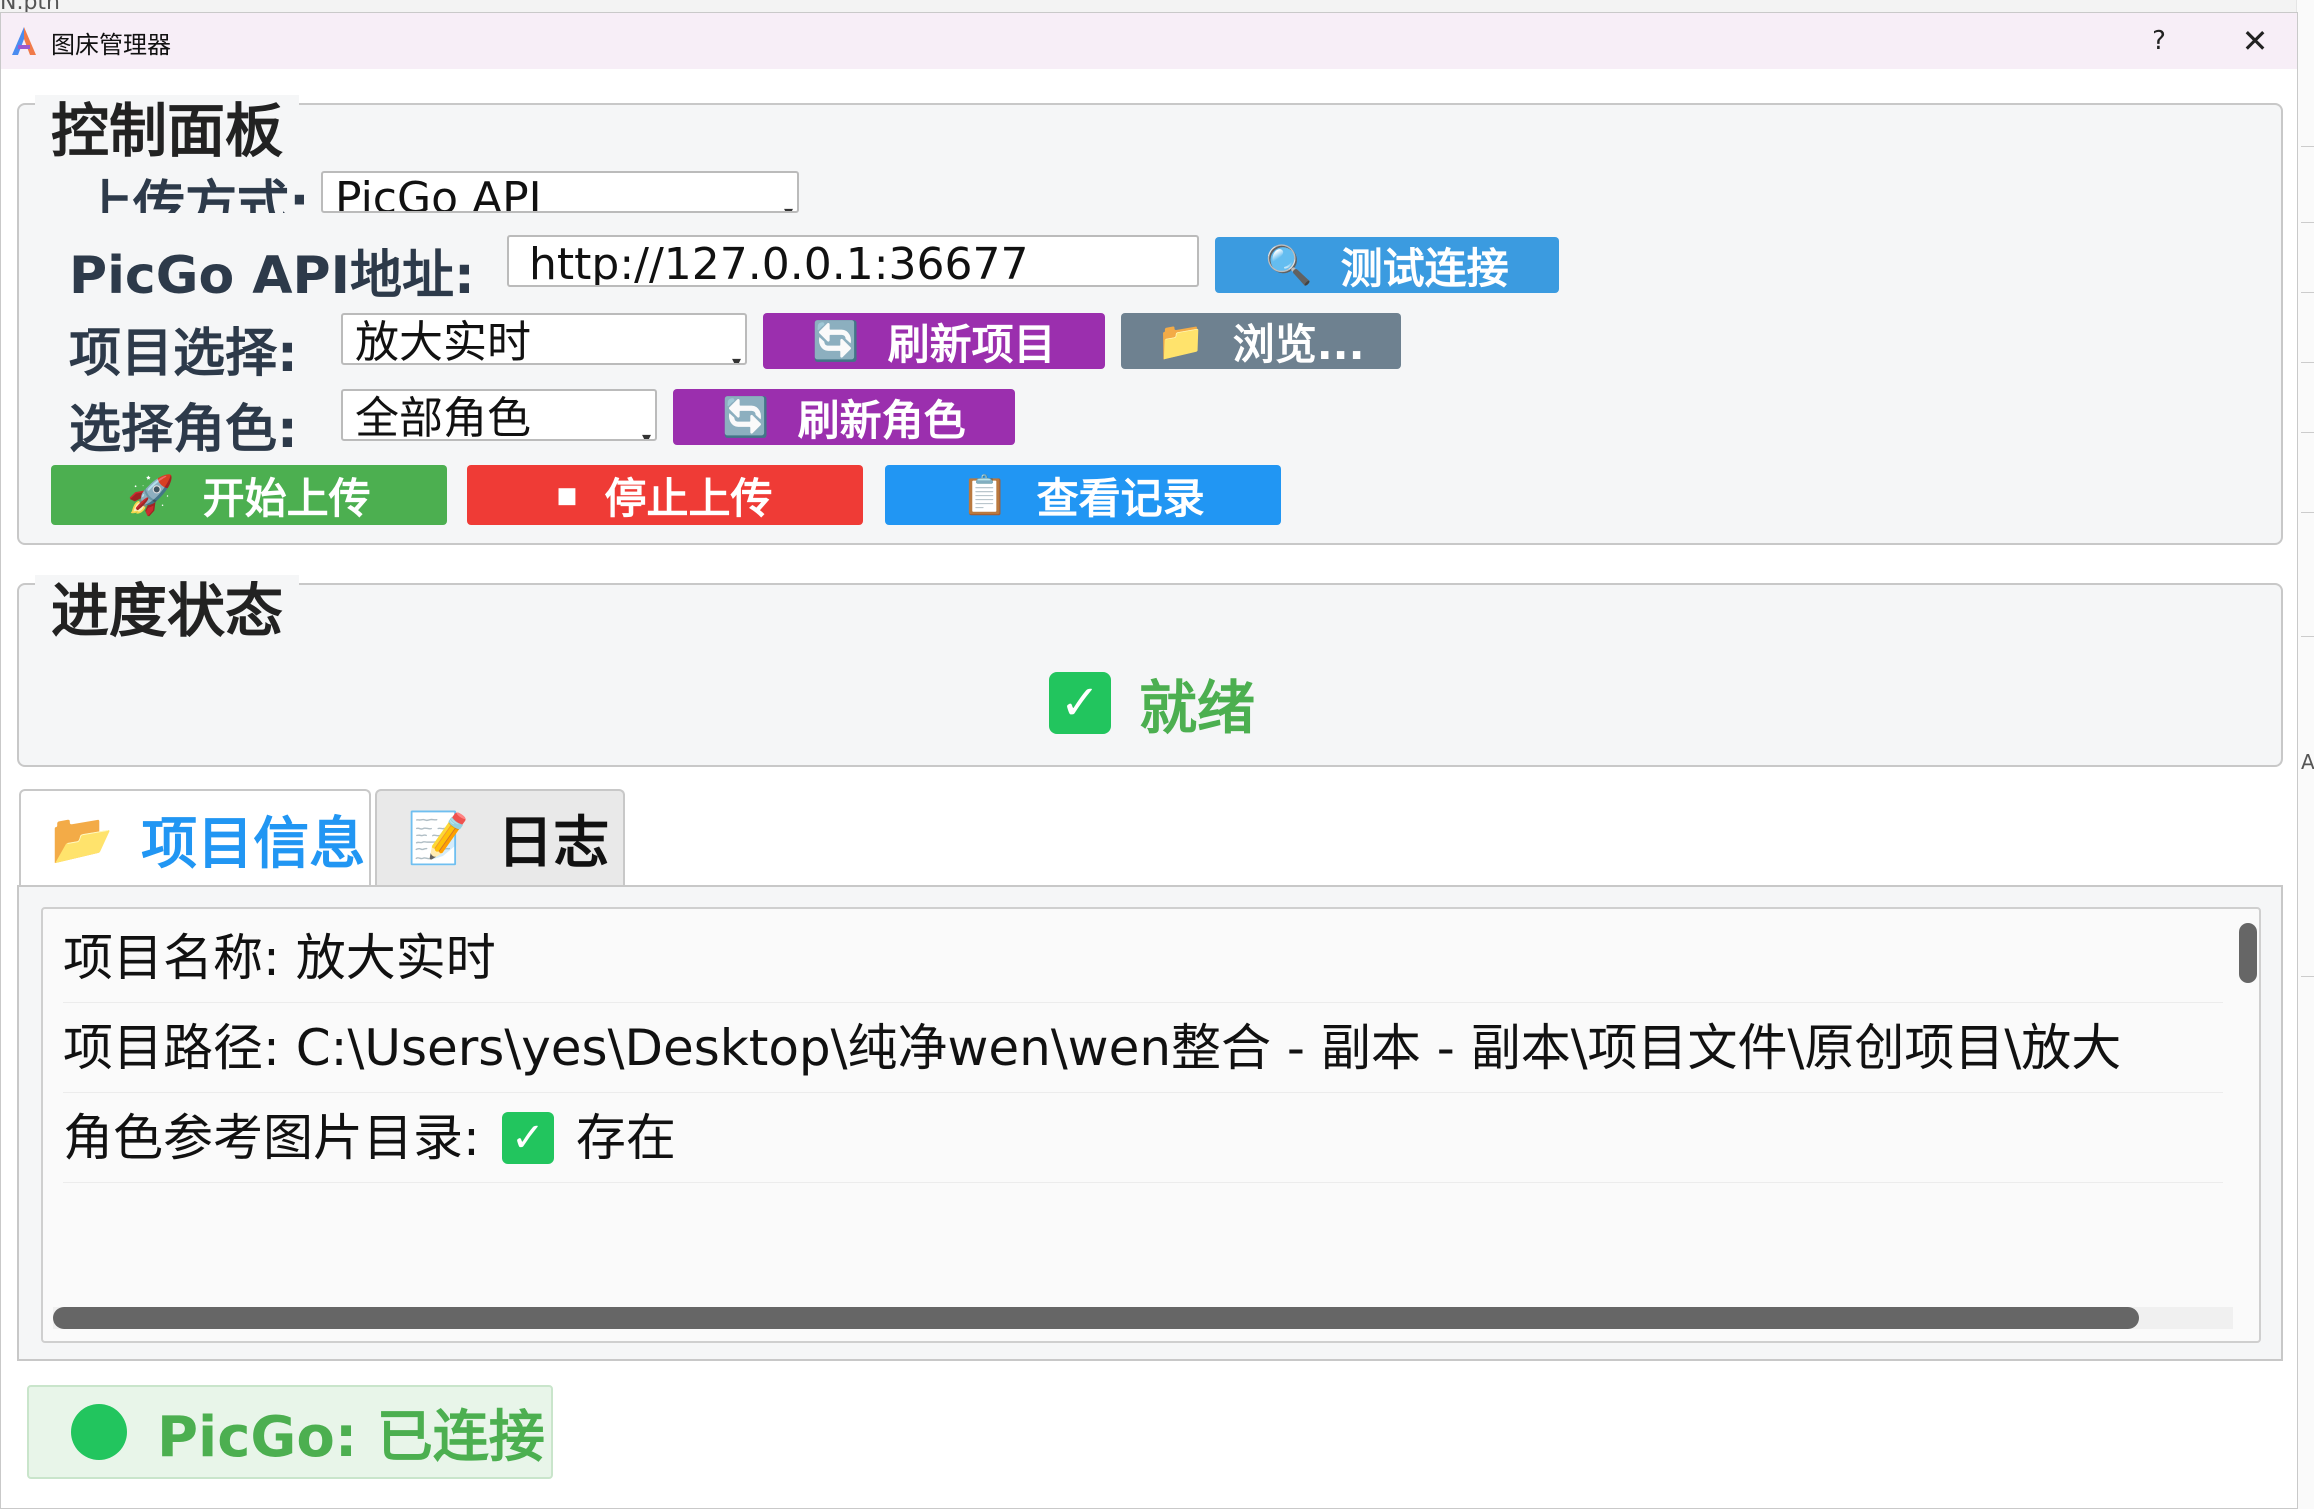  Describe the element at coordinates (2307, 762) in the screenshot. I see `background-letter: A` at that location.